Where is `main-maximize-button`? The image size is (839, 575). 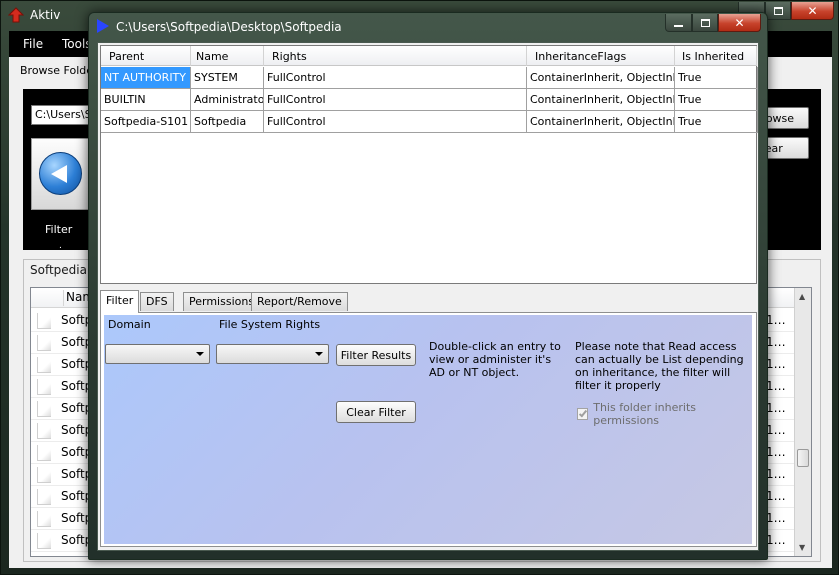 main-maximize-button is located at coordinates (778, 11).